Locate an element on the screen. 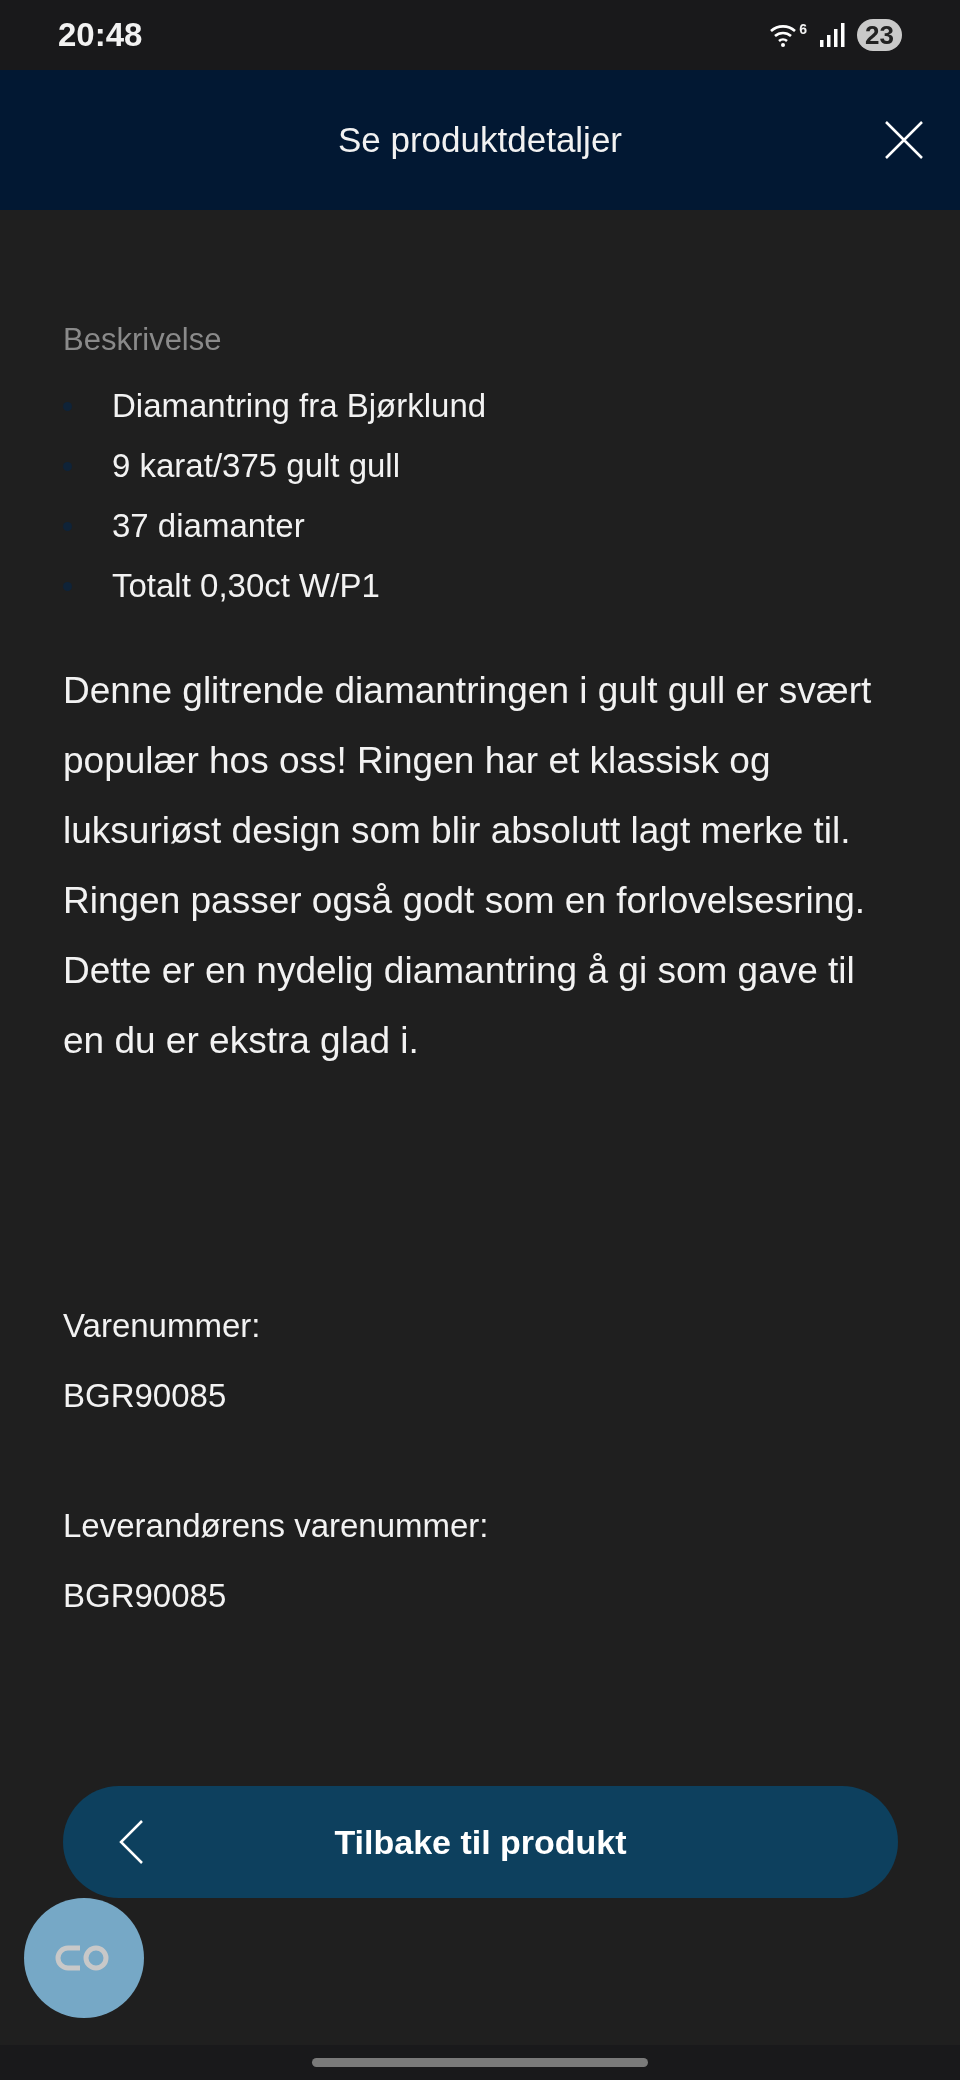  bullet-text: Totalt 0,30ct W/P1 is located at coordinates (246, 586).